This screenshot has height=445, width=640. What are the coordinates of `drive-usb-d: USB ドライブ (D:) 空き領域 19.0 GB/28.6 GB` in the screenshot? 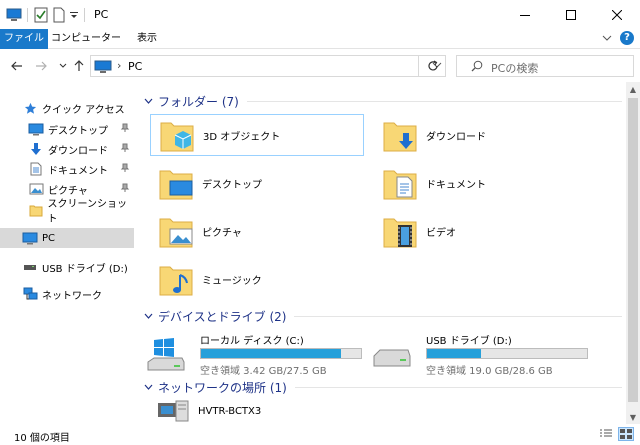 It's located at (482, 355).